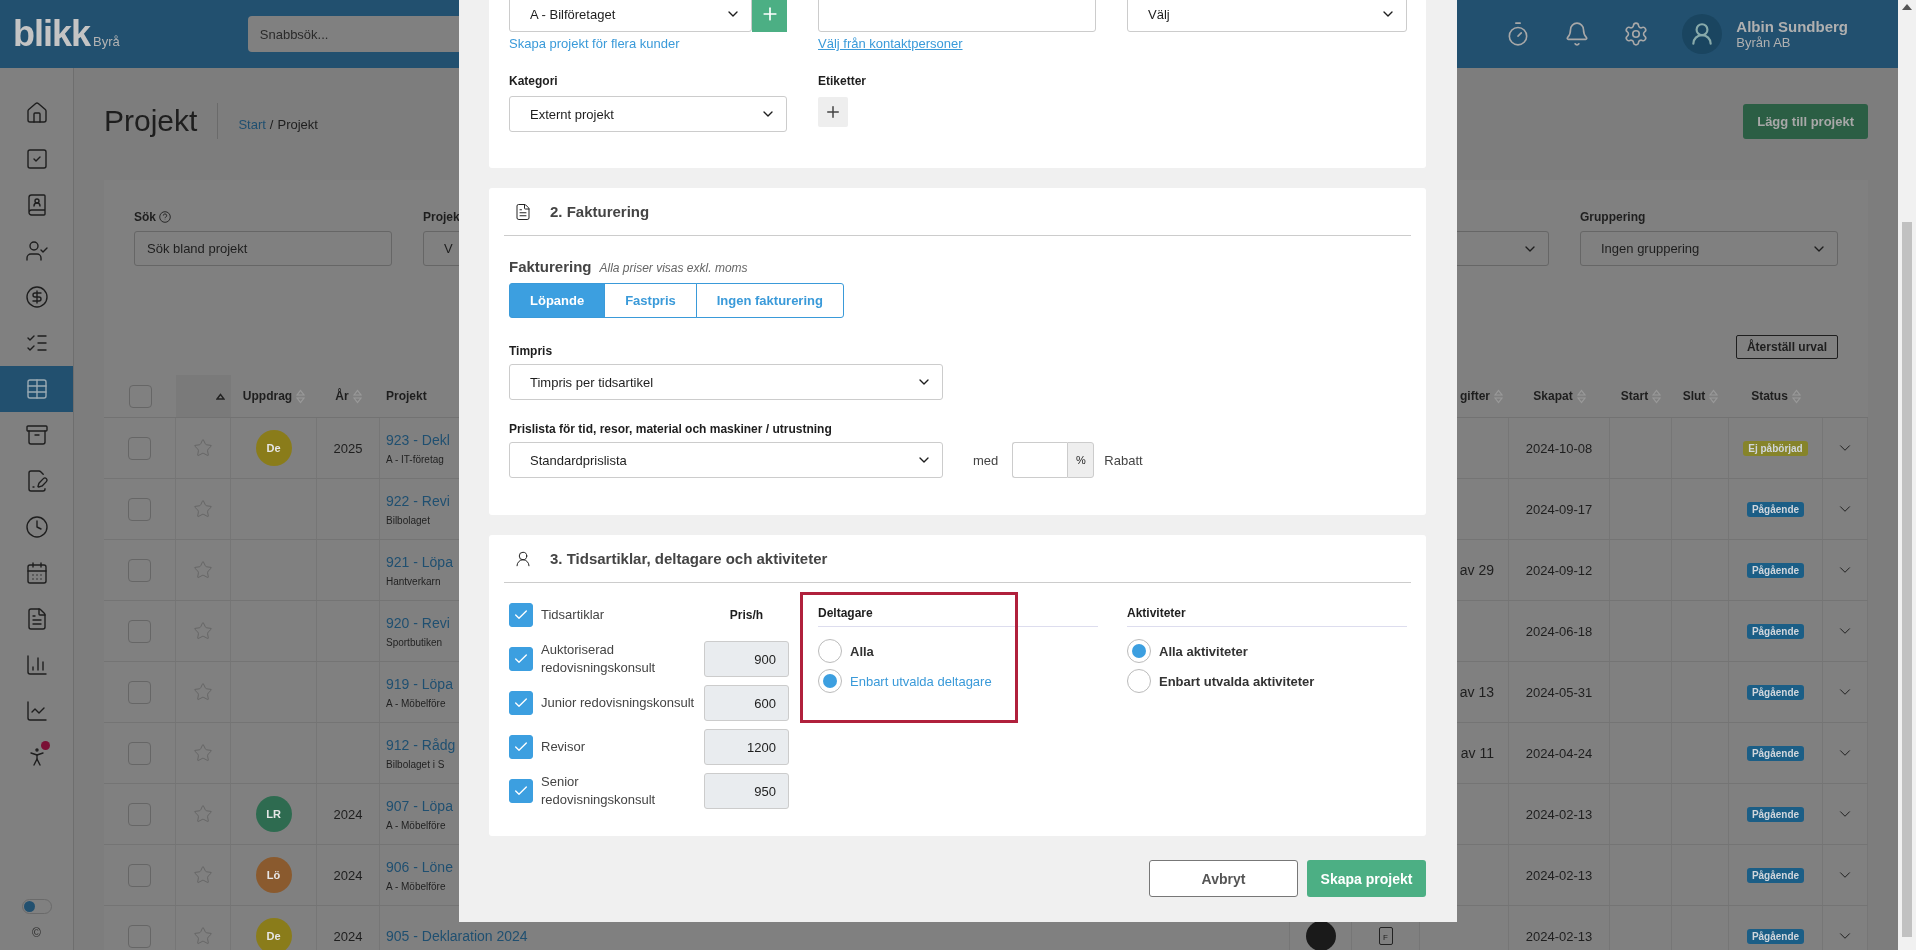  Describe the element at coordinates (618, 703) in the screenshot. I see `checkbox-label: Junior redovisningskonsult` at that location.